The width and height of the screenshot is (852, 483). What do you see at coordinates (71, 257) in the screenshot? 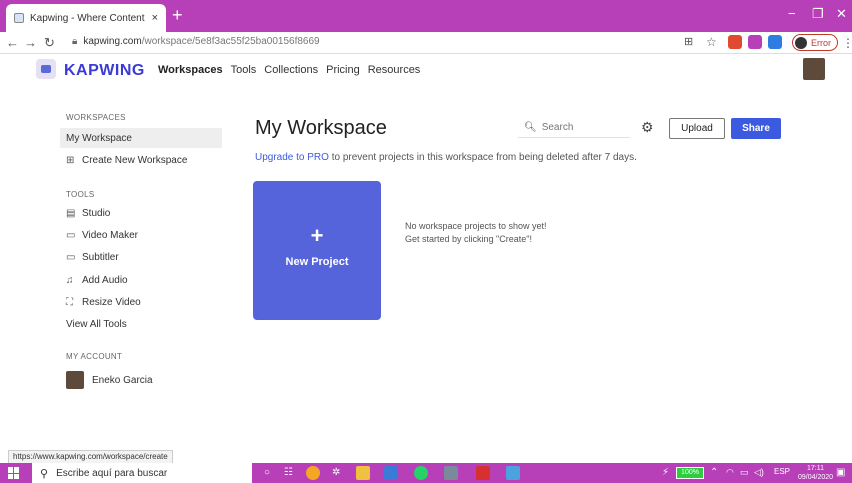
I see `subtitles-icon: ▭` at bounding box center [71, 257].